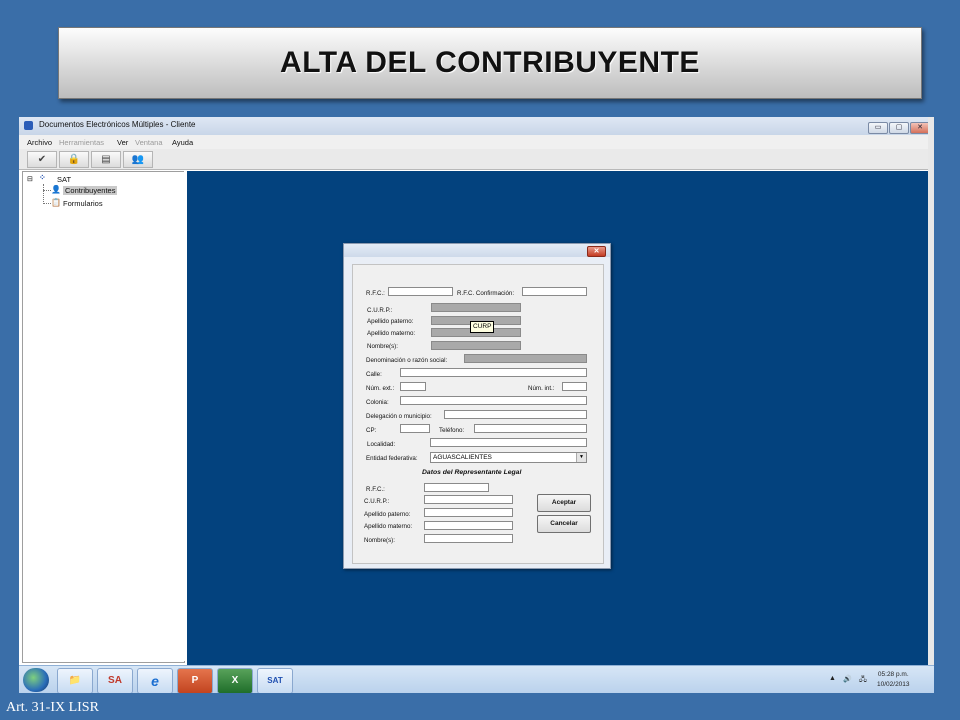 This screenshot has height=720, width=960. I want to click on menu-ayuda: Ayuda, so click(182, 142).